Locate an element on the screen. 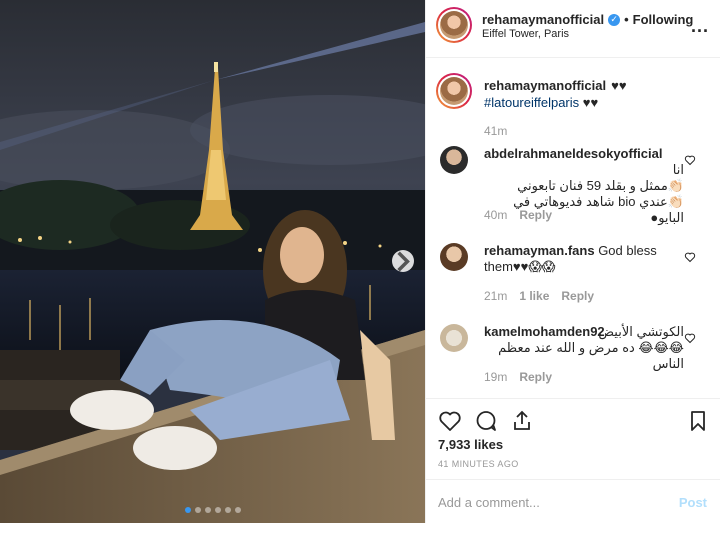 Image resolution: width=720 pixels, height=544 pixels. commenter-username: abdelrahmaneldesokyofficial is located at coordinates (573, 153).